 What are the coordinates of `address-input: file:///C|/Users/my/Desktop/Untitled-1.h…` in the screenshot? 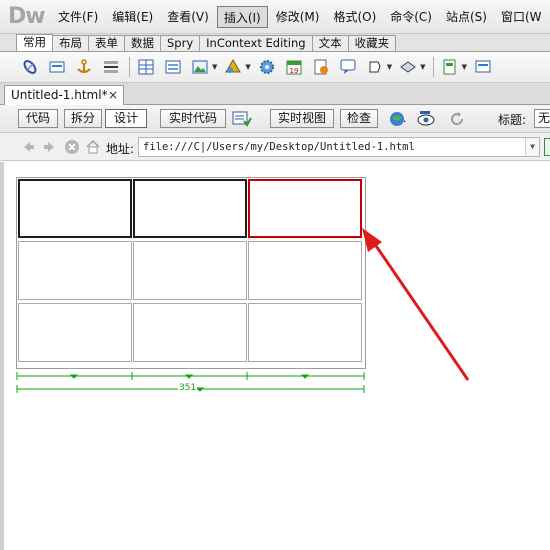 It's located at (339, 147).